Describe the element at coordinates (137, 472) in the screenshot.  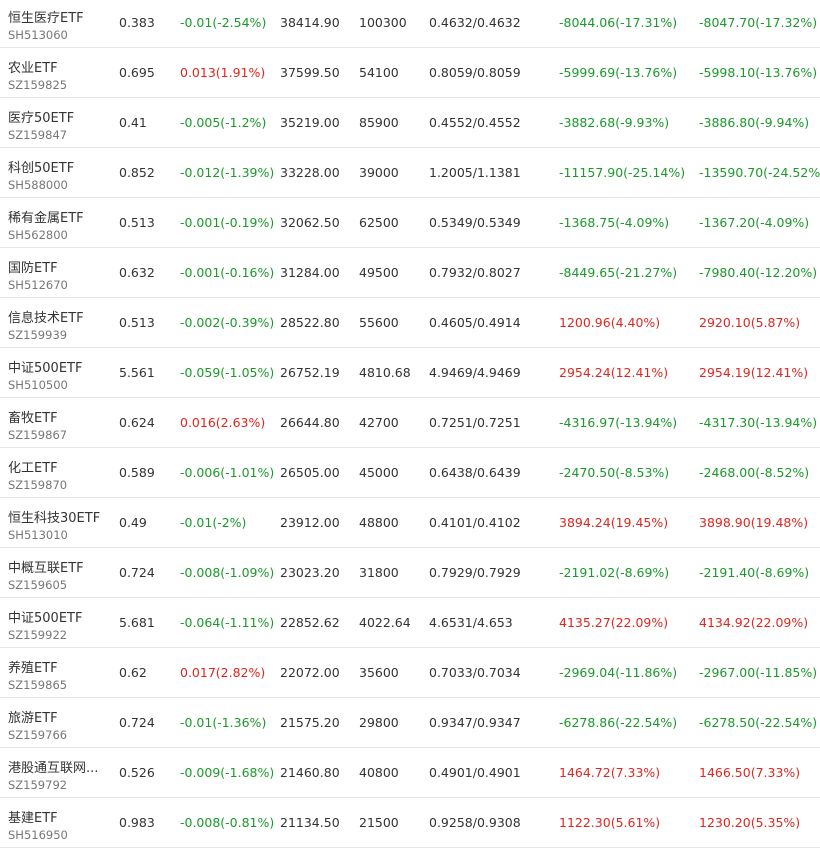
I see `current-price: 0.589` at that location.